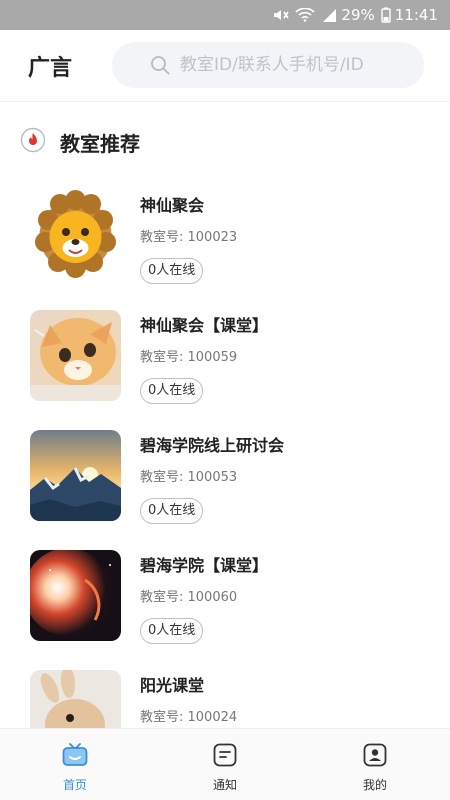 Image resolution: width=450 pixels, height=800 pixels. Describe the element at coordinates (75, 595) in the screenshot. I see `planet-explosion-thumbnail` at that location.